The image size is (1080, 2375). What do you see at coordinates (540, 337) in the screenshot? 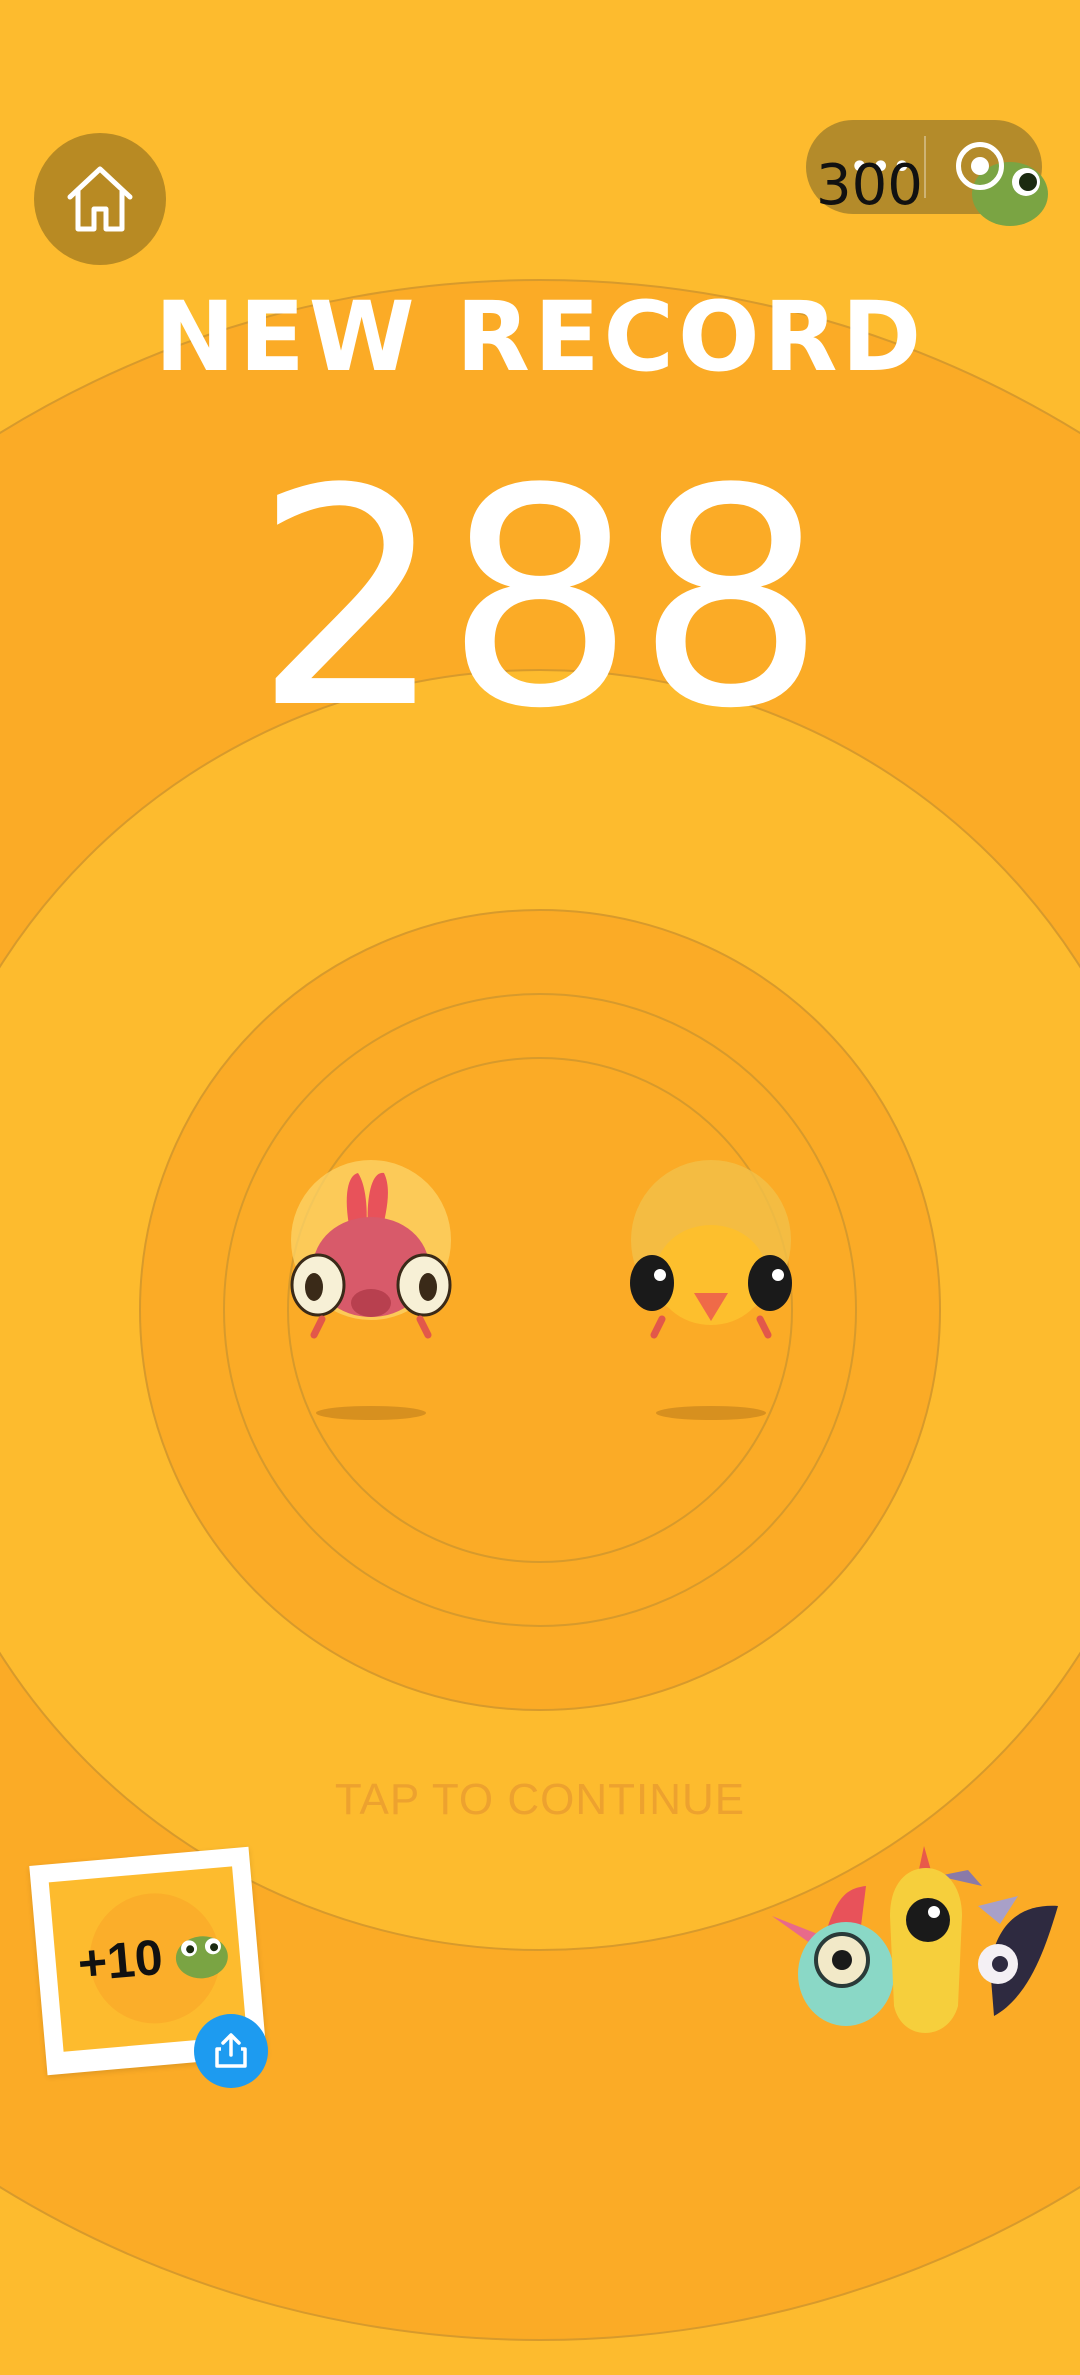
I see `new-record-title: NEW RECORD` at bounding box center [540, 337].